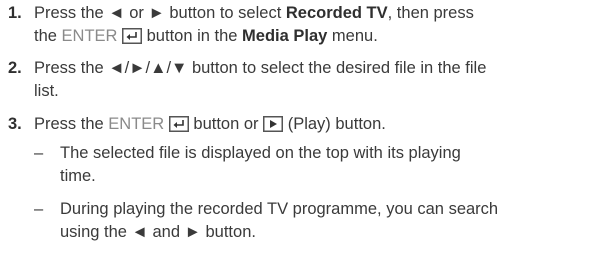 The image size is (592, 263). Describe the element at coordinates (430, 13) in the screenshot. I see `step-text: , then press` at that location.